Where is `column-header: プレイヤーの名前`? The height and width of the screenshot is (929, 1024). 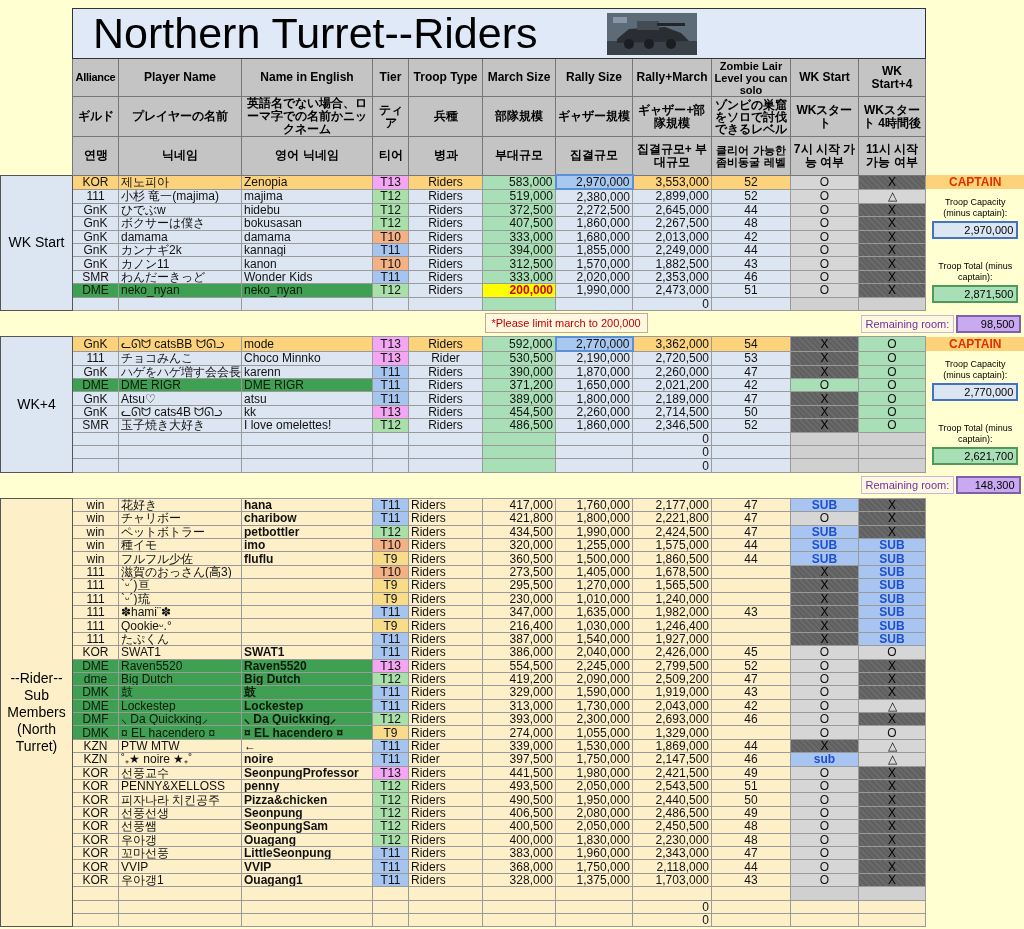 column-header: プレイヤーの名前 is located at coordinates (180, 116).